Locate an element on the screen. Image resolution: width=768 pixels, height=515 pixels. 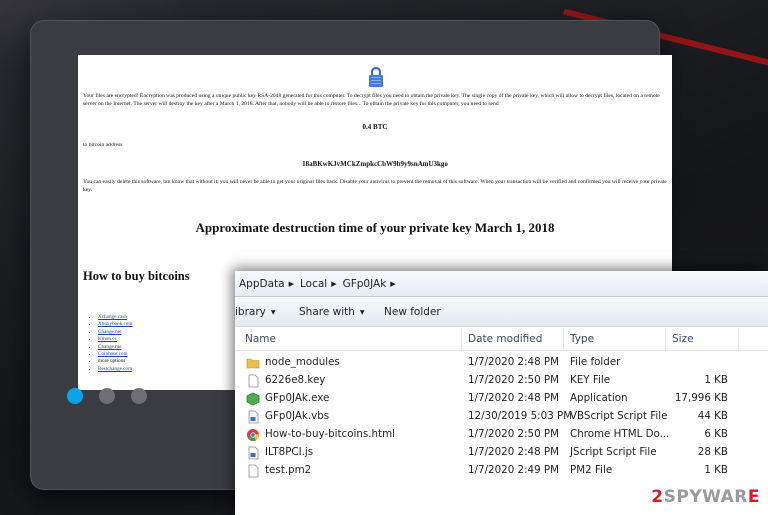
column-headers: Name Date modified Type Size is located at coordinates (501, 339).